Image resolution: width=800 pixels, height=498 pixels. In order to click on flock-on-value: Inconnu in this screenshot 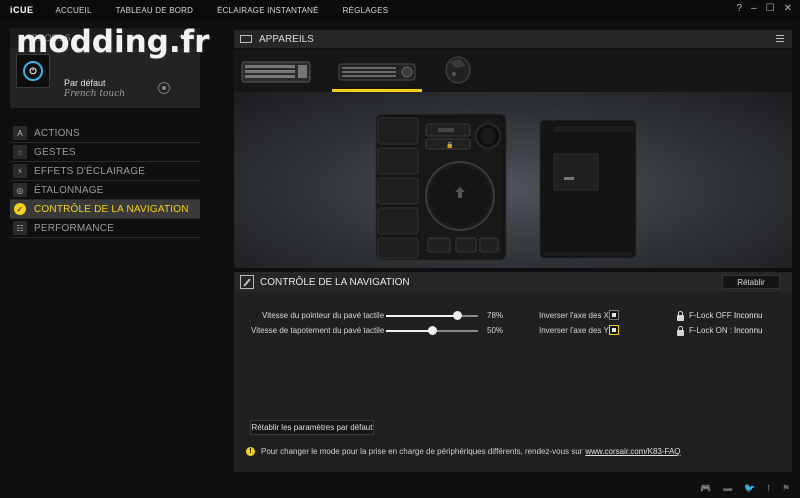, I will do `click(748, 330)`.